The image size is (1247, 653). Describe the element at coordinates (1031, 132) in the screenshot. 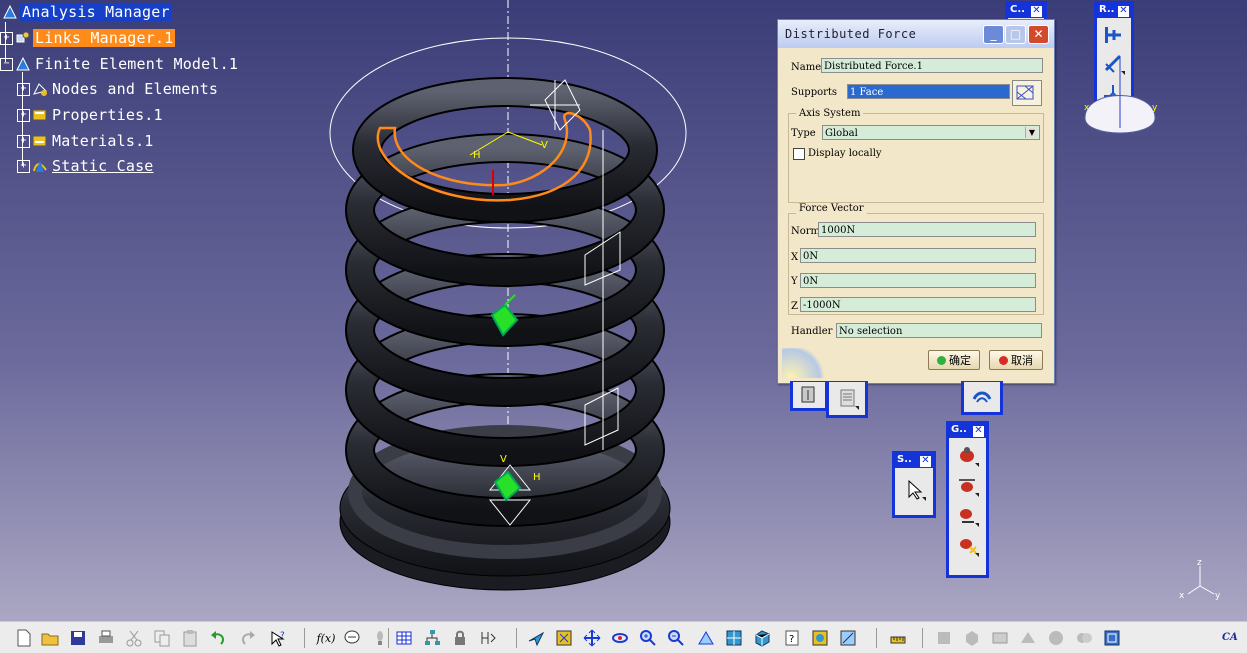

I see `chevron-down-icon: ▼` at that location.